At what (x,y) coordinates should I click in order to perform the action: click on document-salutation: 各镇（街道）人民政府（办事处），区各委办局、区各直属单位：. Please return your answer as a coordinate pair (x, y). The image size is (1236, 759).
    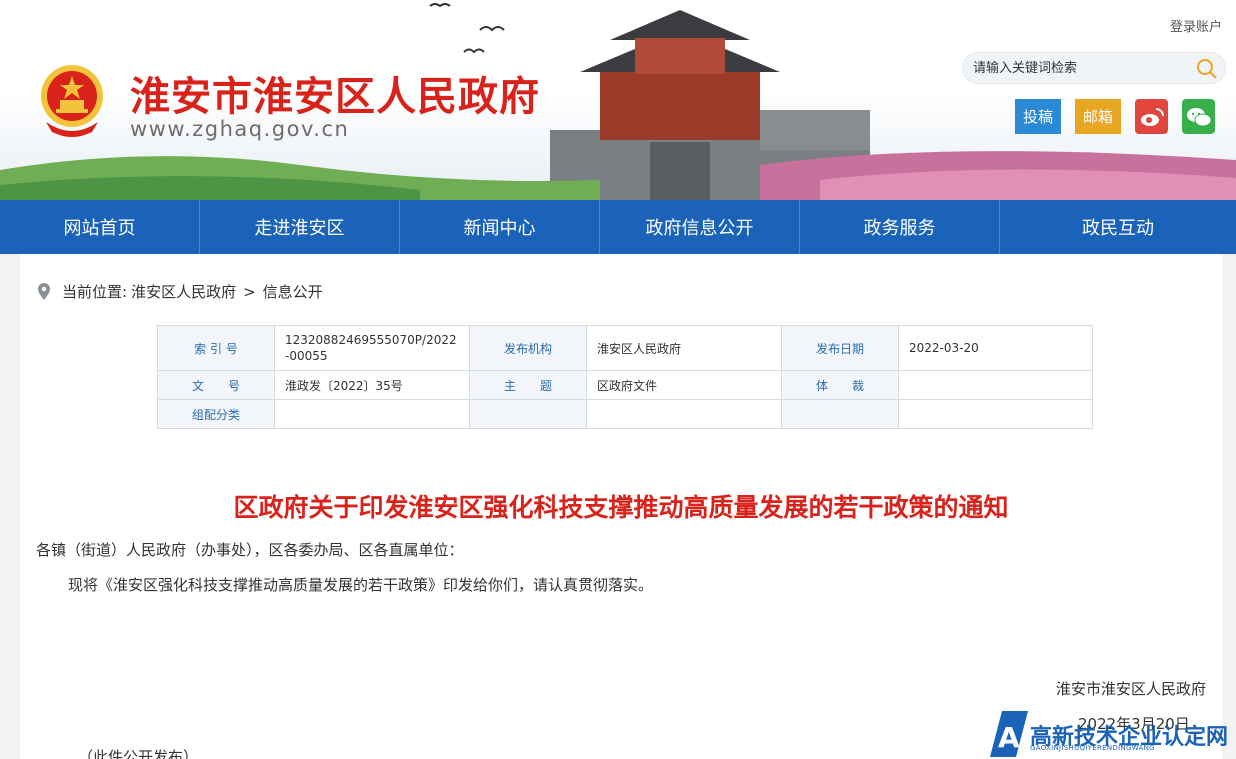
    Looking at the image, I should click on (250, 550).